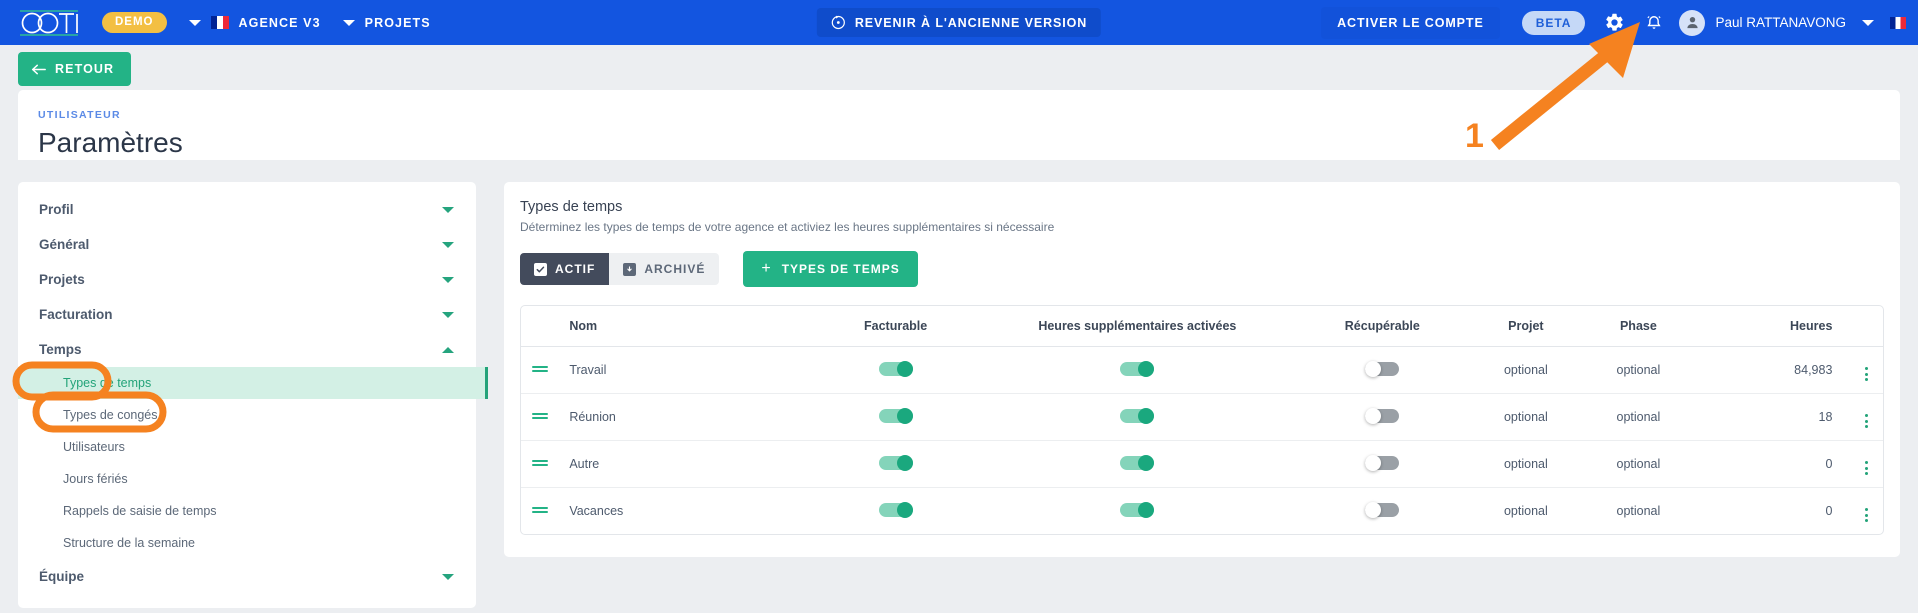  Describe the element at coordinates (247, 576) in the screenshot. I see `sidebar-item-equipe: Équipe` at that location.